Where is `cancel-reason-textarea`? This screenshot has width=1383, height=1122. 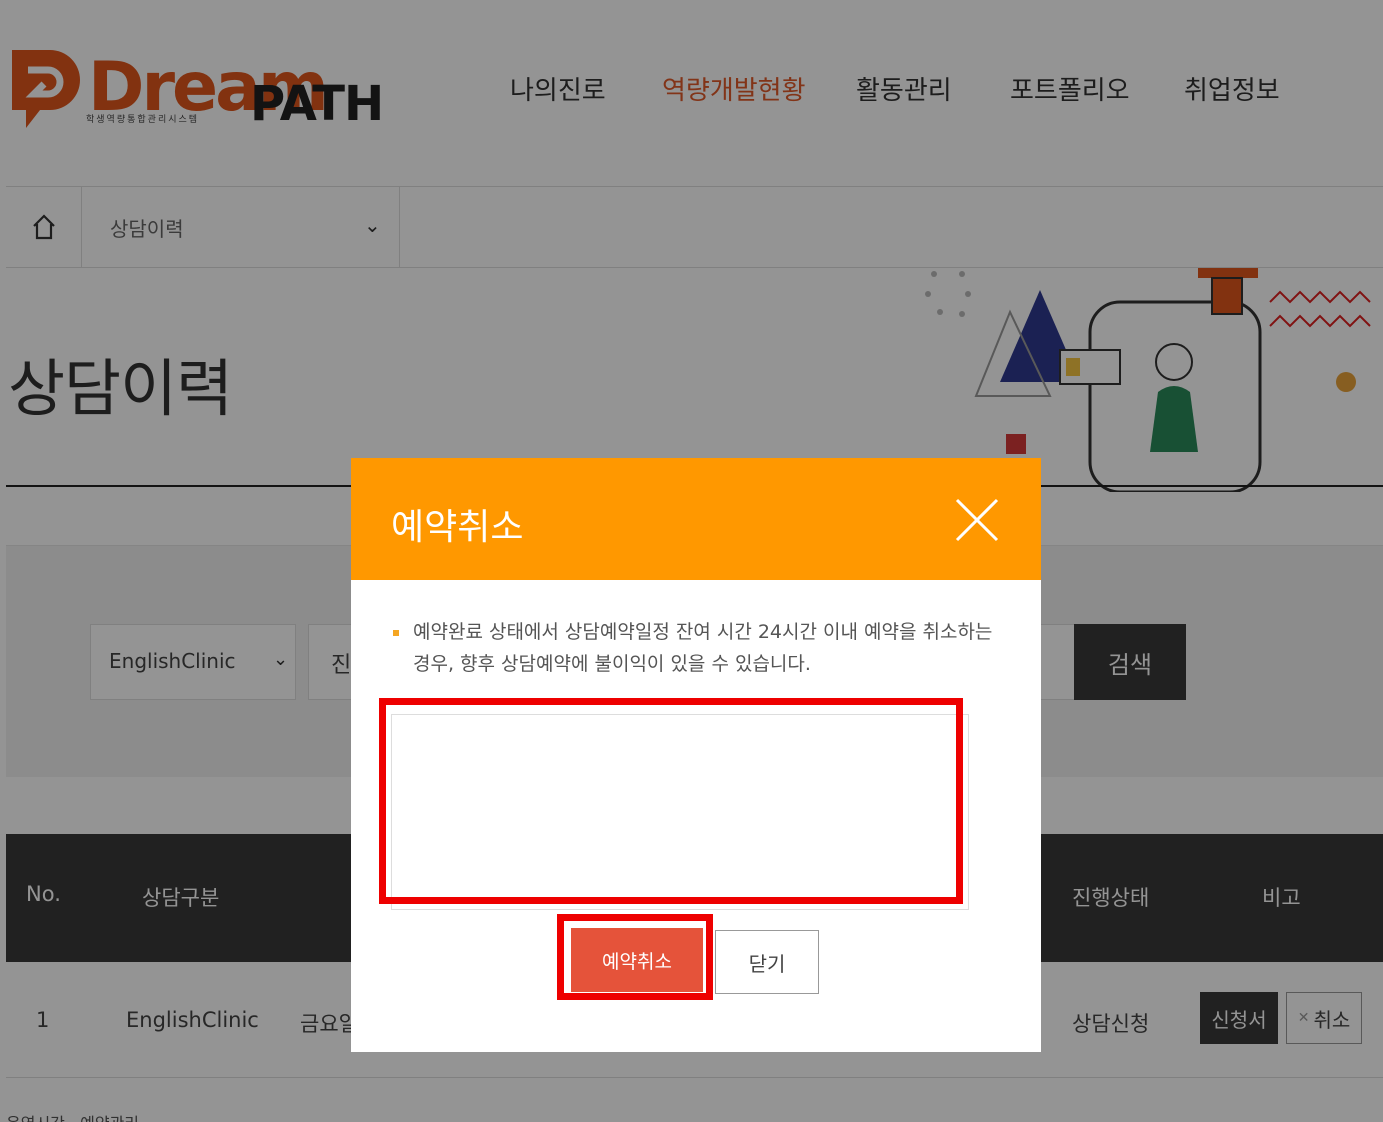 cancel-reason-textarea is located at coordinates (680, 812).